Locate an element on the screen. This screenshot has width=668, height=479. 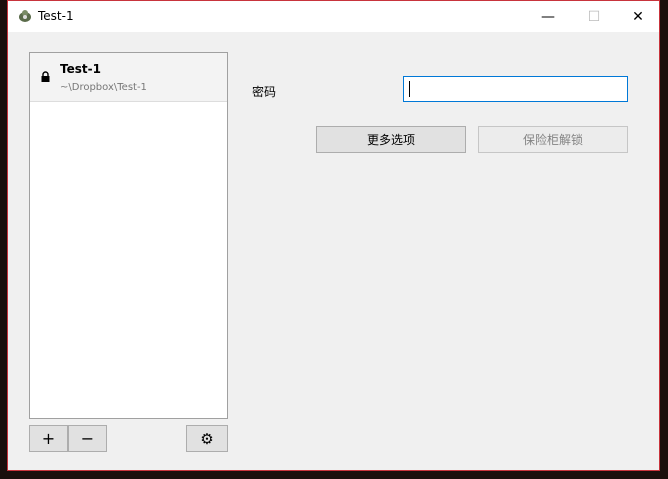
password-label: 密码 is located at coordinates (264, 92).